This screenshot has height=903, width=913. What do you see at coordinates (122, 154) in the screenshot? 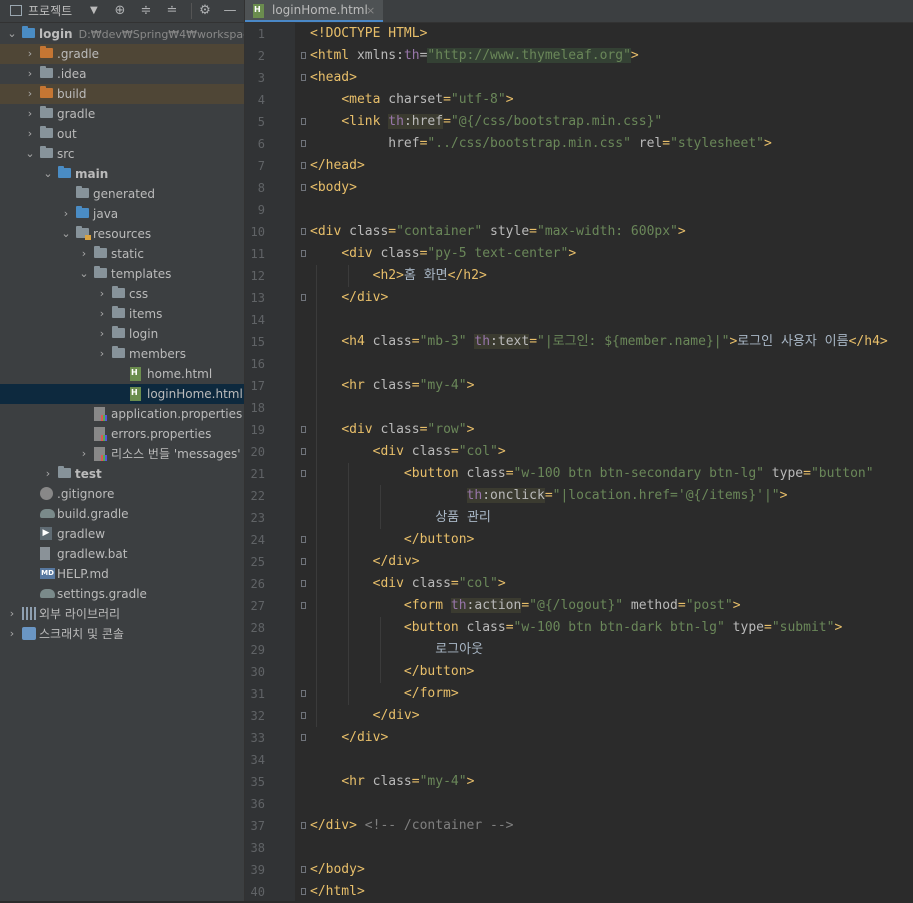
I see `tree-item: ⌄ src` at bounding box center [122, 154].